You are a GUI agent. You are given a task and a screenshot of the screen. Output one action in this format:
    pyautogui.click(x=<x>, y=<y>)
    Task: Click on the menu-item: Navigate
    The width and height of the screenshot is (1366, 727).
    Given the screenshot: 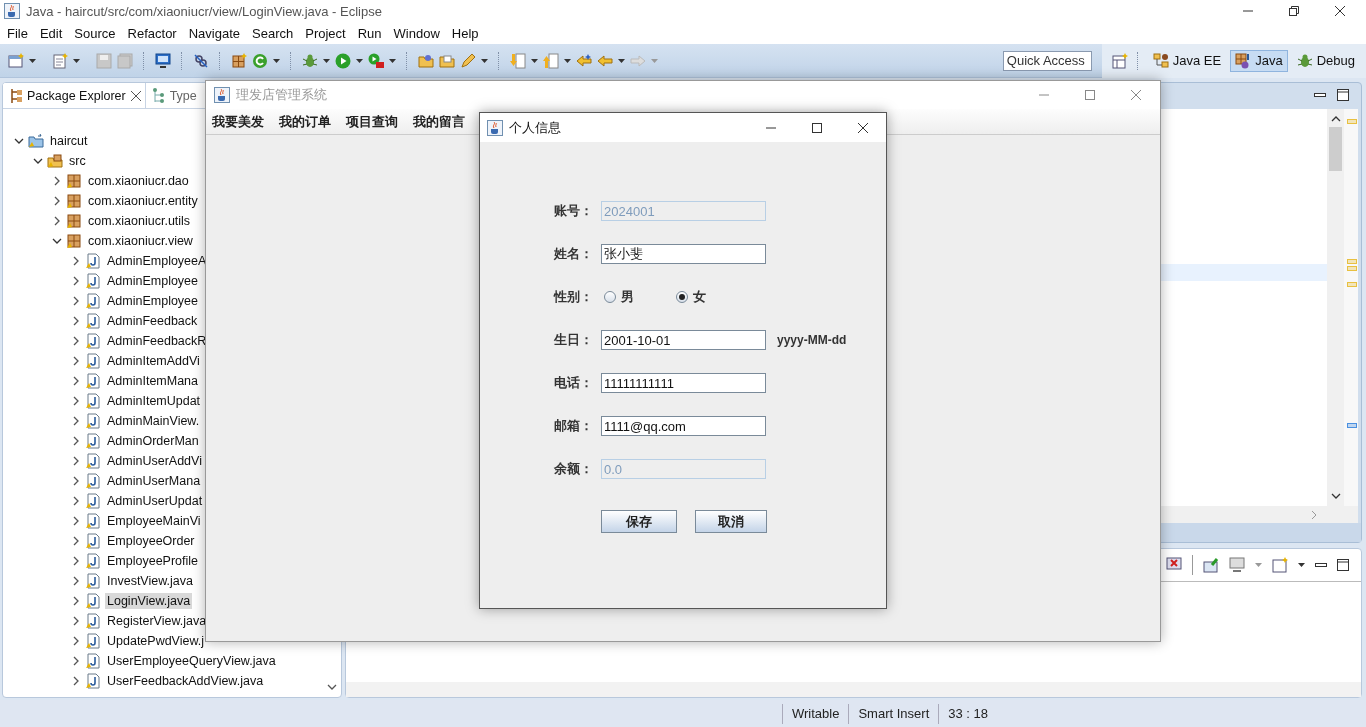 What is the action you would take?
    pyautogui.click(x=214, y=33)
    